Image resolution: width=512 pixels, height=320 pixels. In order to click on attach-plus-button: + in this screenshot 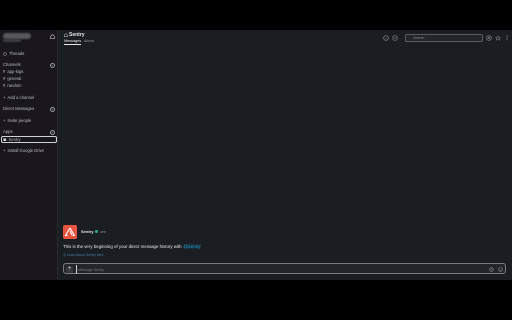, I will do `click(69, 269)`.